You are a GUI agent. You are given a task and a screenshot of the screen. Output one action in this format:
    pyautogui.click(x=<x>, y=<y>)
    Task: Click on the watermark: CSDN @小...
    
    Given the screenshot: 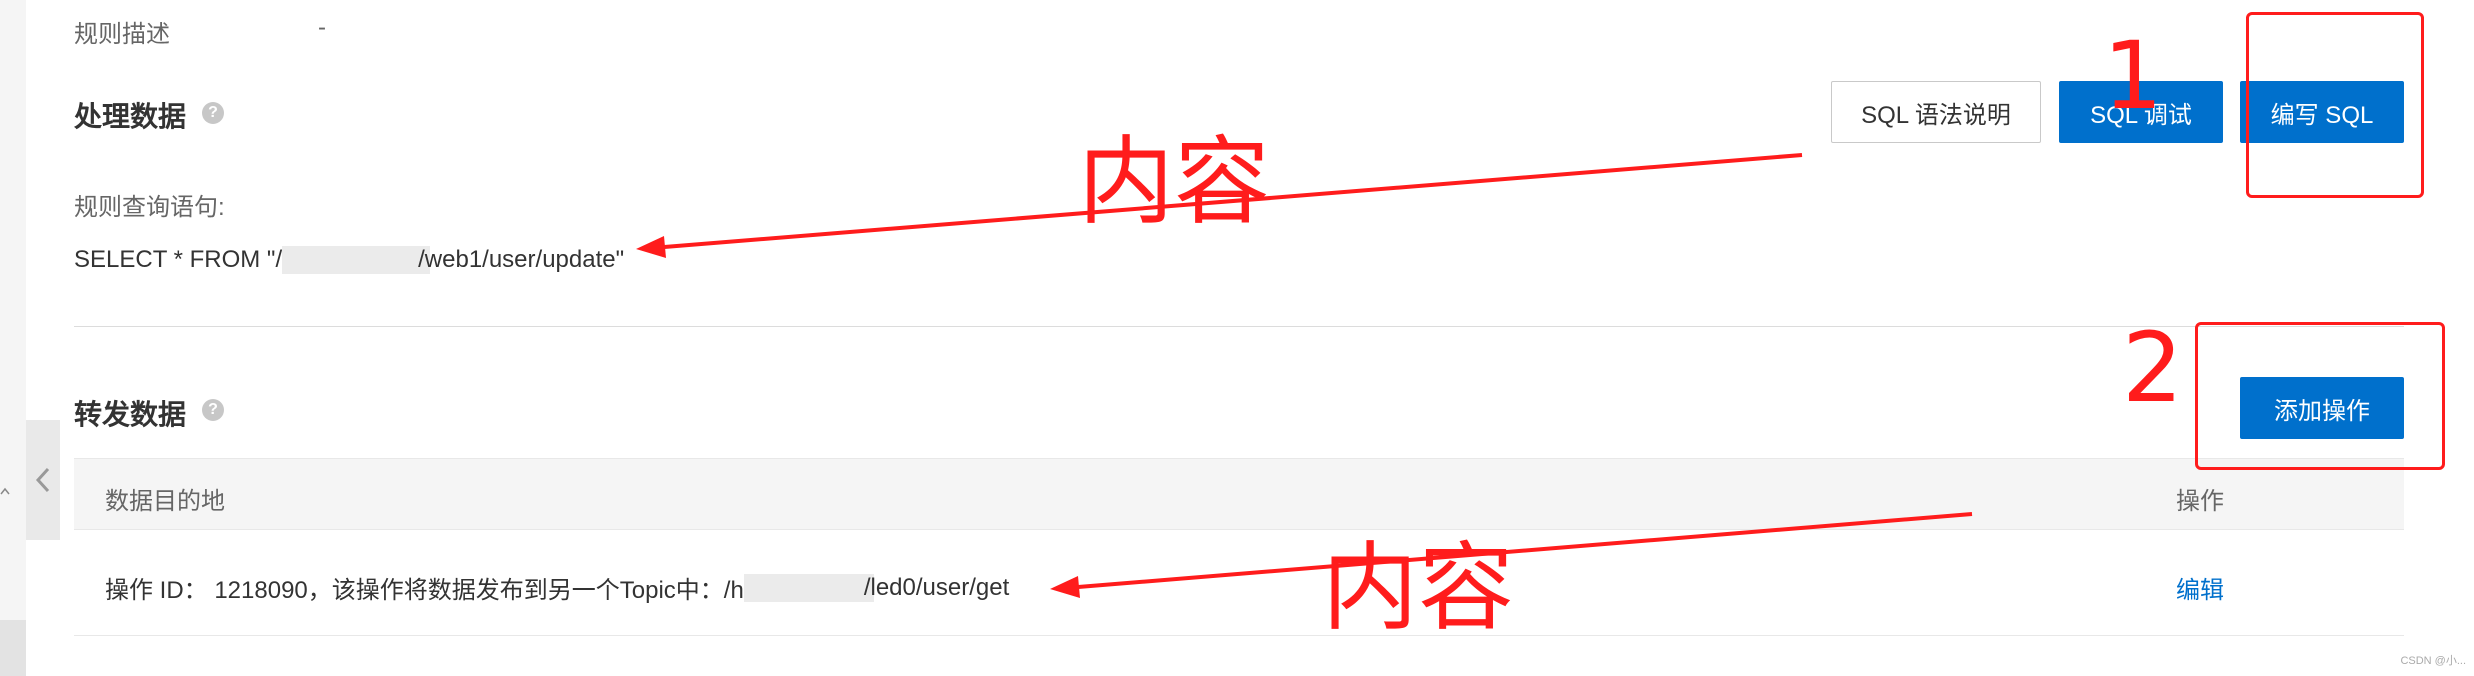 What is the action you would take?
    pyautogui.click(x=2433, y=661)
    